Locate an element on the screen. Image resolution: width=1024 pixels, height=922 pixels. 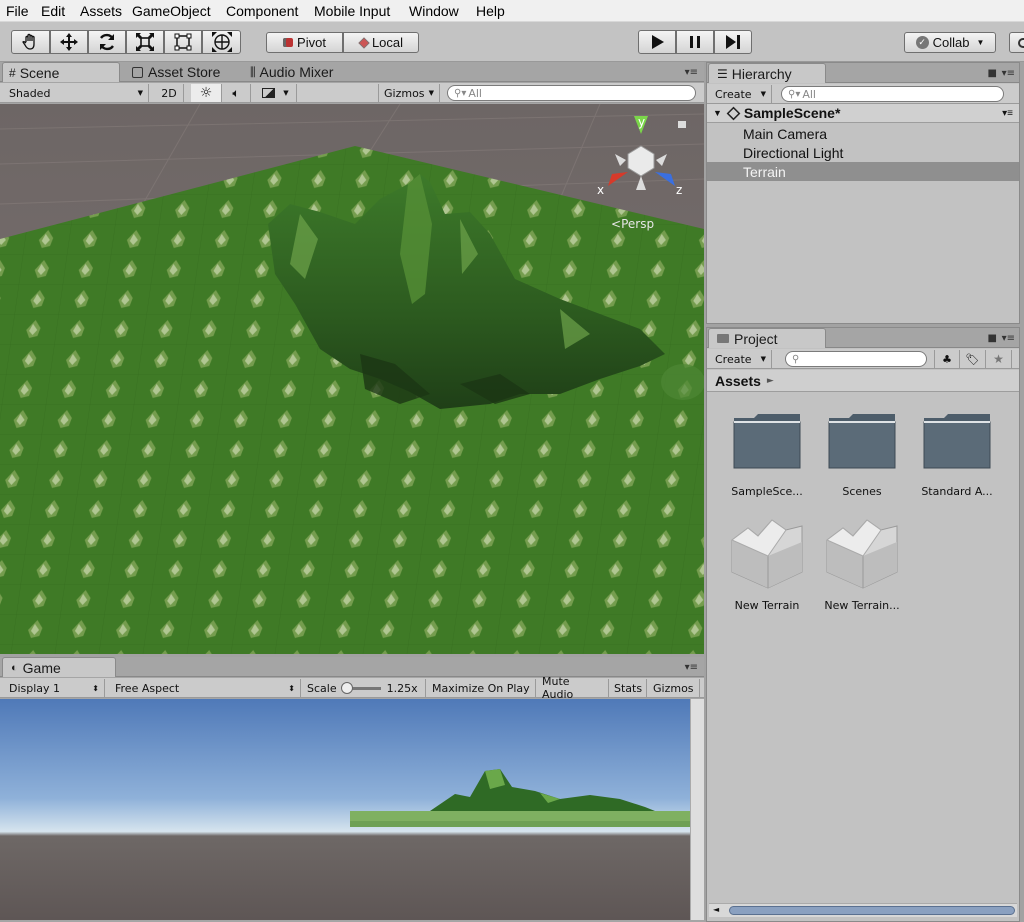
rect-tool-icon is located at coordinates (183, 42).